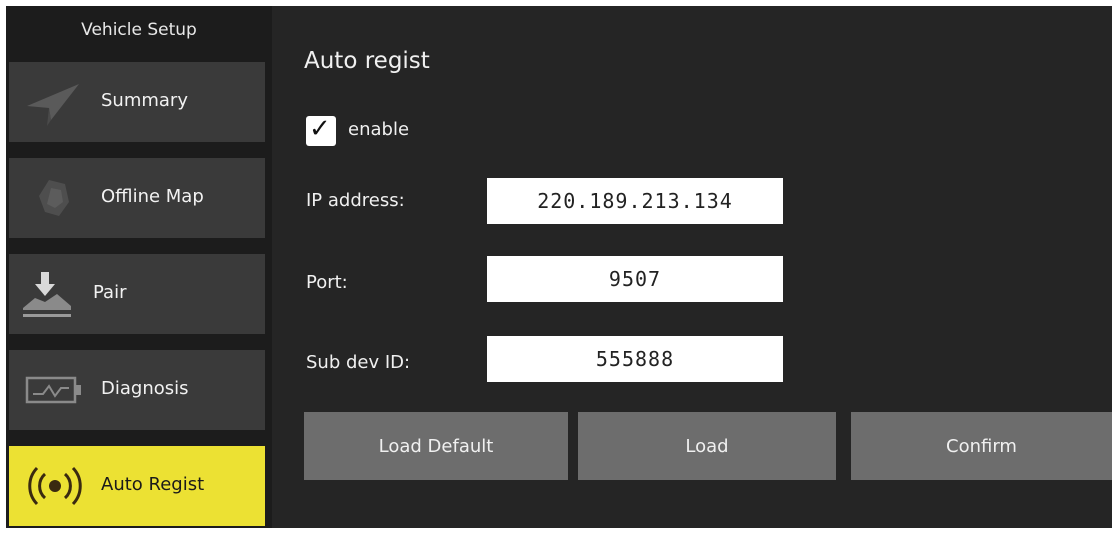  I want to click on sidebar-item-label: Auto Regist, so click(153, 484).